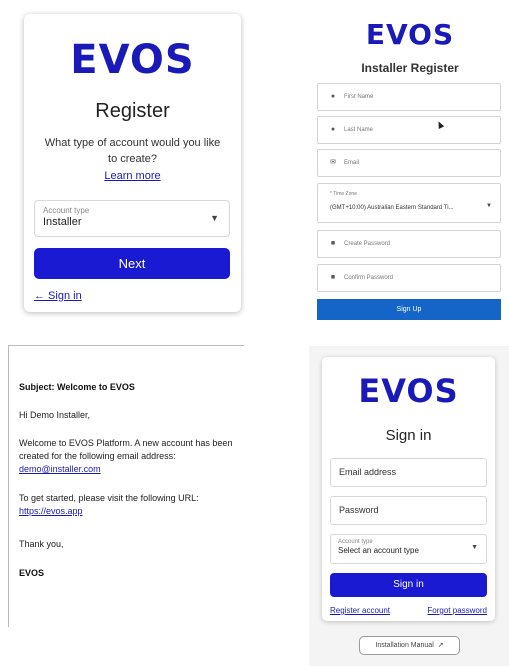  I want to click on email-placeholder: Email, so click(352, 163).